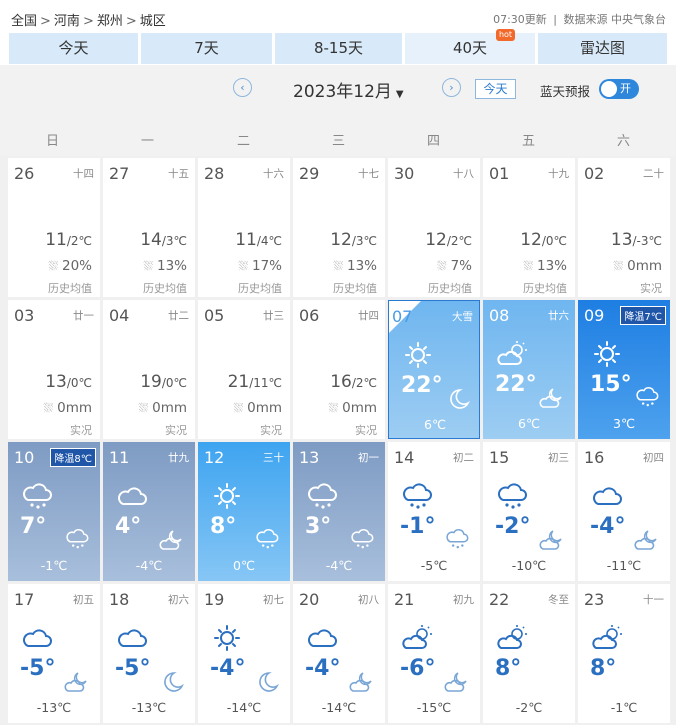 The width and height of the screenshot is (676, 725). Describe the element at coordinates (67, 21) in the screenshot. I see `breadcrumb-item-province: 河南` at that location.